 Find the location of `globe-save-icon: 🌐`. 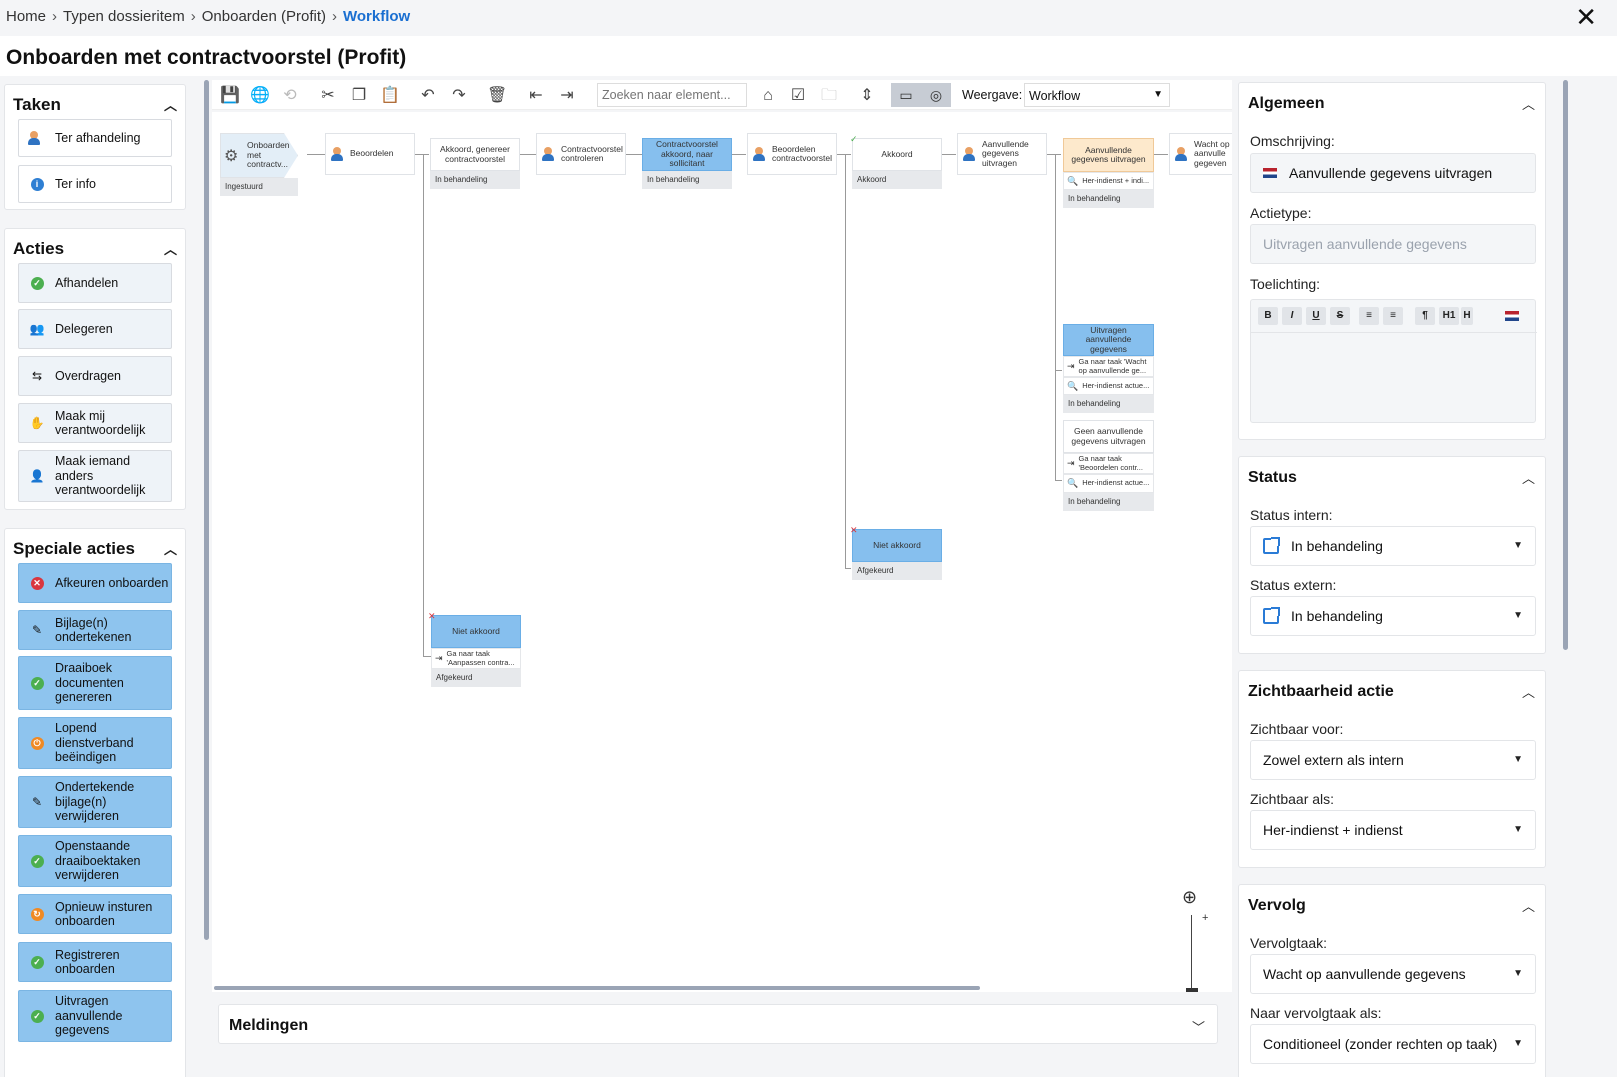

globe-save-icon: 🌐 is located at coordinates (260, 96).